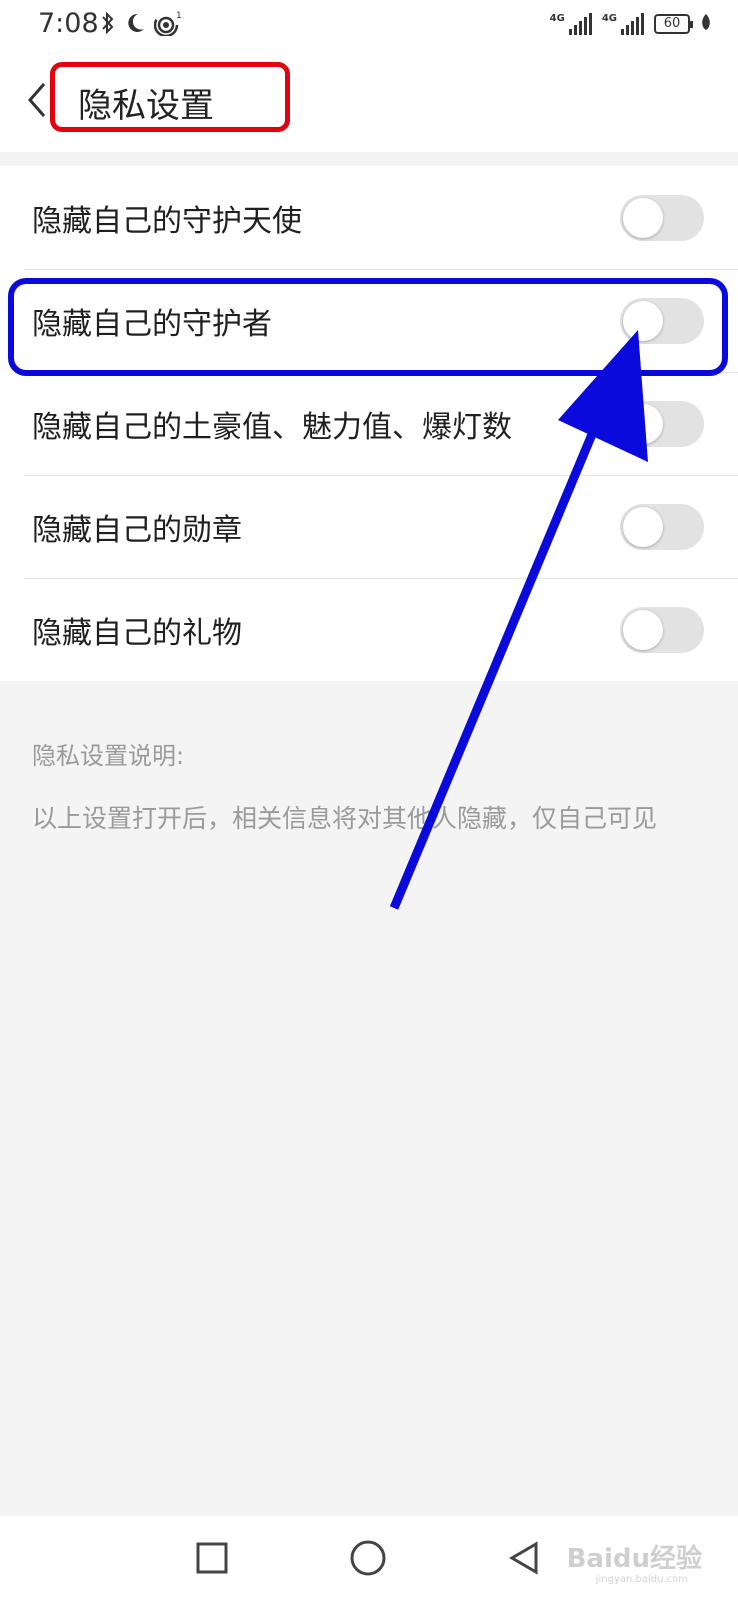  I want to click on toggle-hide-gifts, so click(662, 629).